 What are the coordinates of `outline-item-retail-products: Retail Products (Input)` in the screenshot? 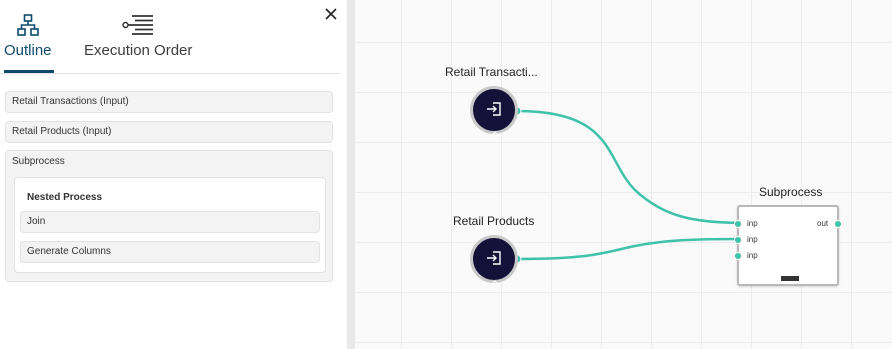 It's located at (169, 132).